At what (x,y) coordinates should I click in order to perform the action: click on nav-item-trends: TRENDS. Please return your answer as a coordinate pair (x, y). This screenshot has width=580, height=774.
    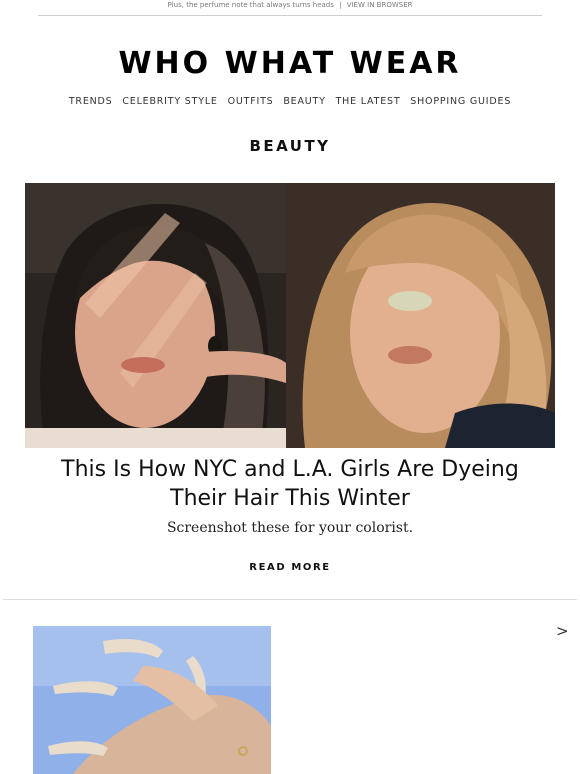
    Looking at the image, I should click on (91, 101).